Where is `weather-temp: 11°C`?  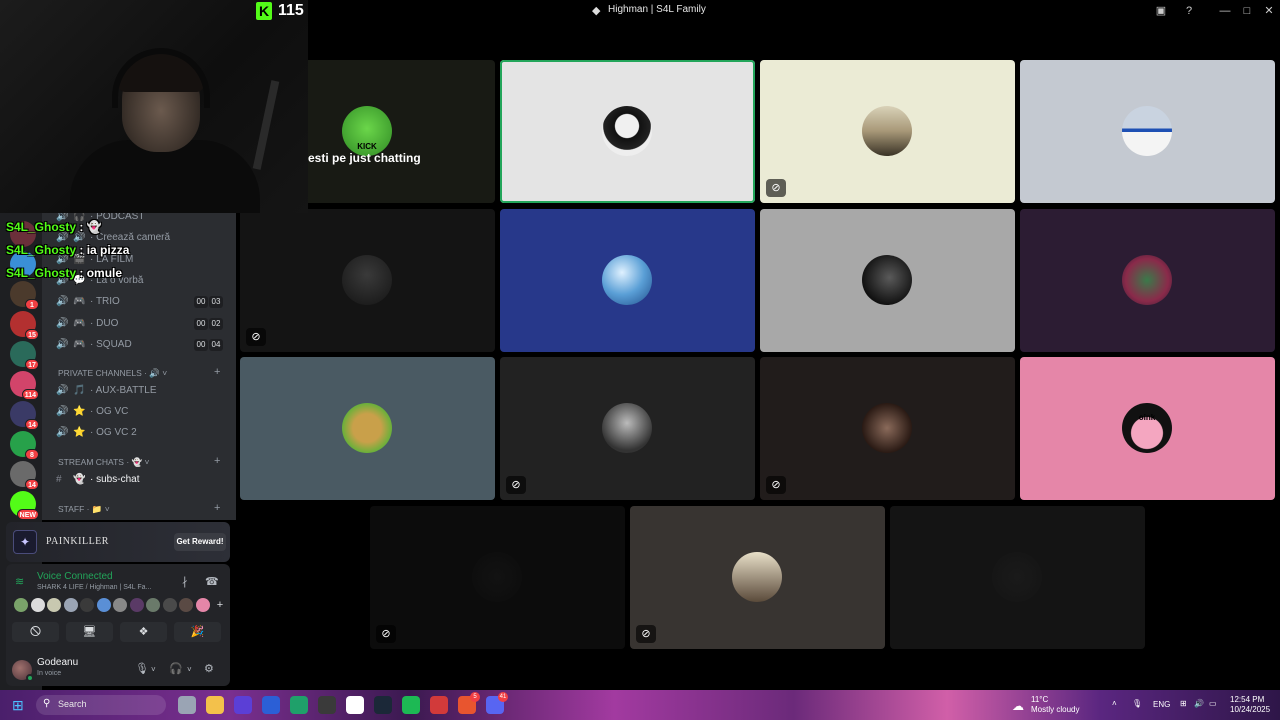
weather-temp: 11°C is located at coordinates (1039, 699).